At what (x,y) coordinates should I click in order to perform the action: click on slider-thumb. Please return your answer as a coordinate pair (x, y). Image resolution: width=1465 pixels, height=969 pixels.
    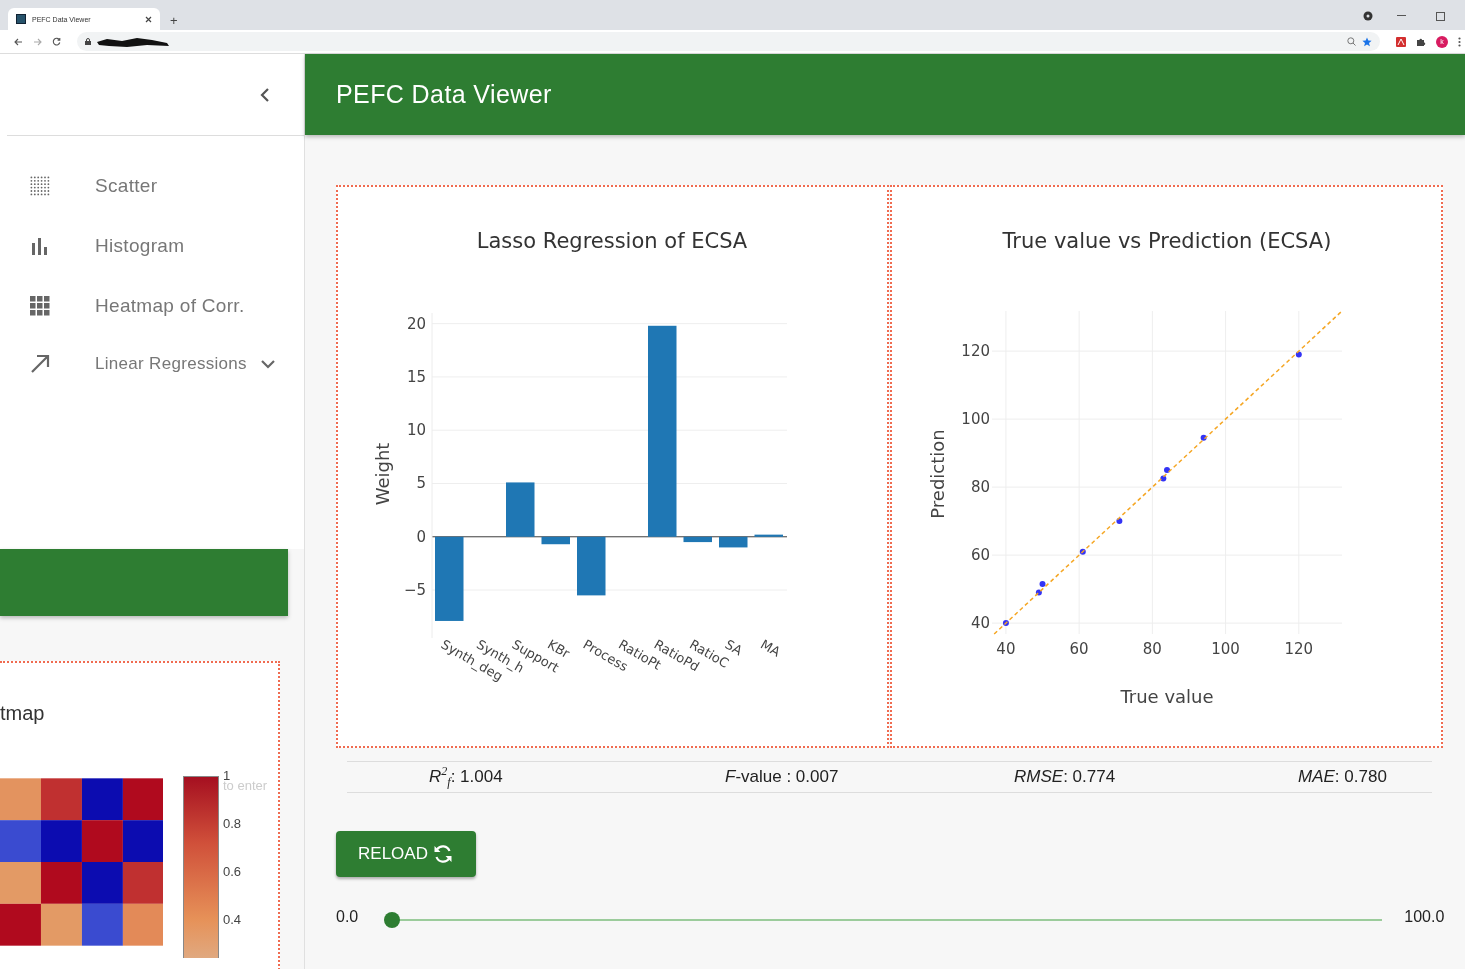
    Looking at the image, I should click on (392, 920).